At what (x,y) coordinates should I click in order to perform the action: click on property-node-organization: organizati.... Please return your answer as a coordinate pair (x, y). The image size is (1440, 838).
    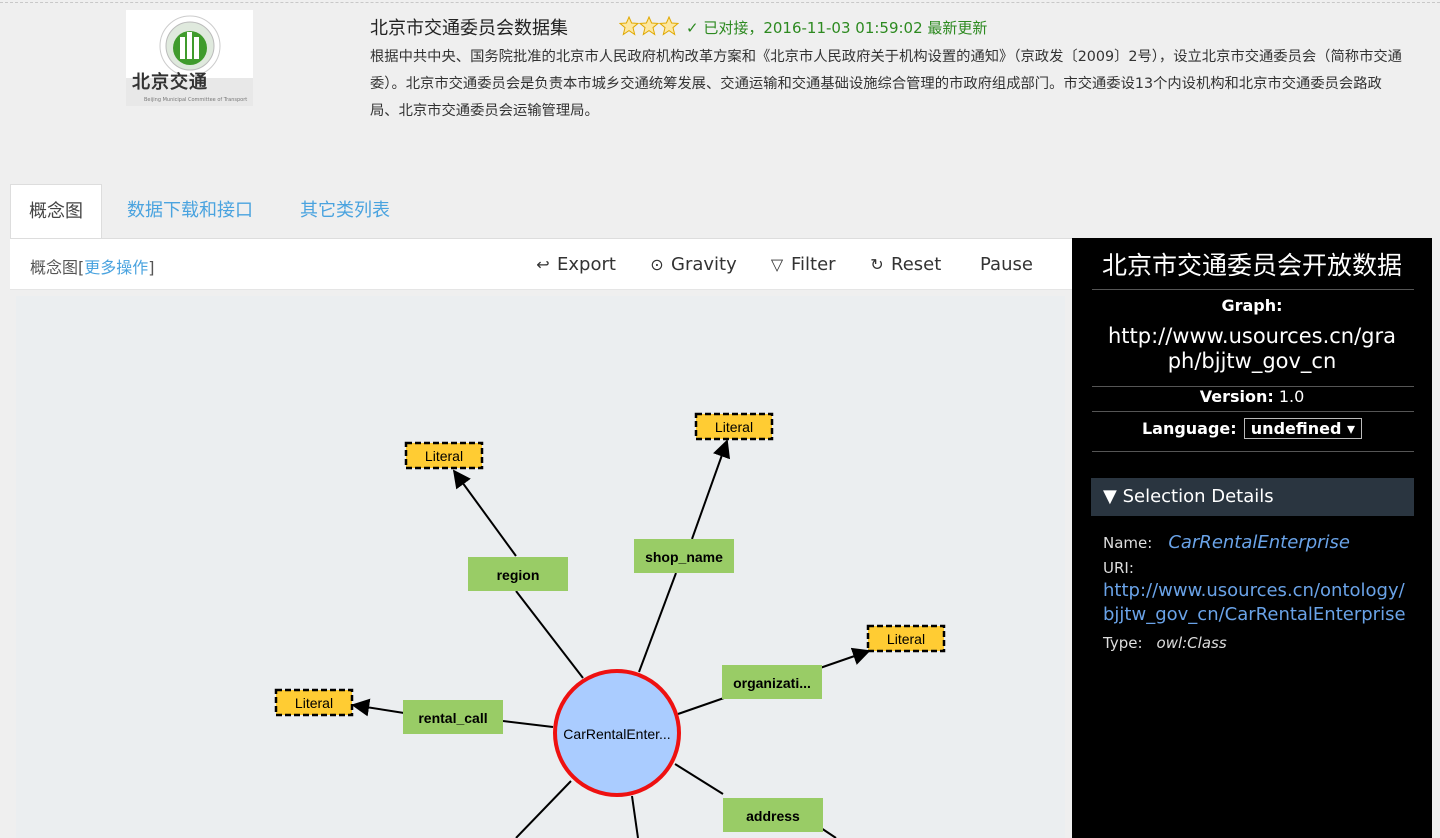
    Looking at the image, I should click on (772, 682).